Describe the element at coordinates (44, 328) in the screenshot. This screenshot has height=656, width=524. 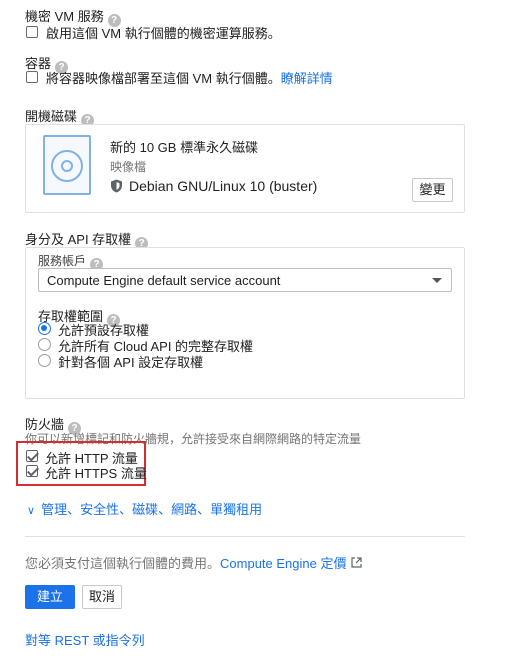
I see `scope-radio-default` at that location.